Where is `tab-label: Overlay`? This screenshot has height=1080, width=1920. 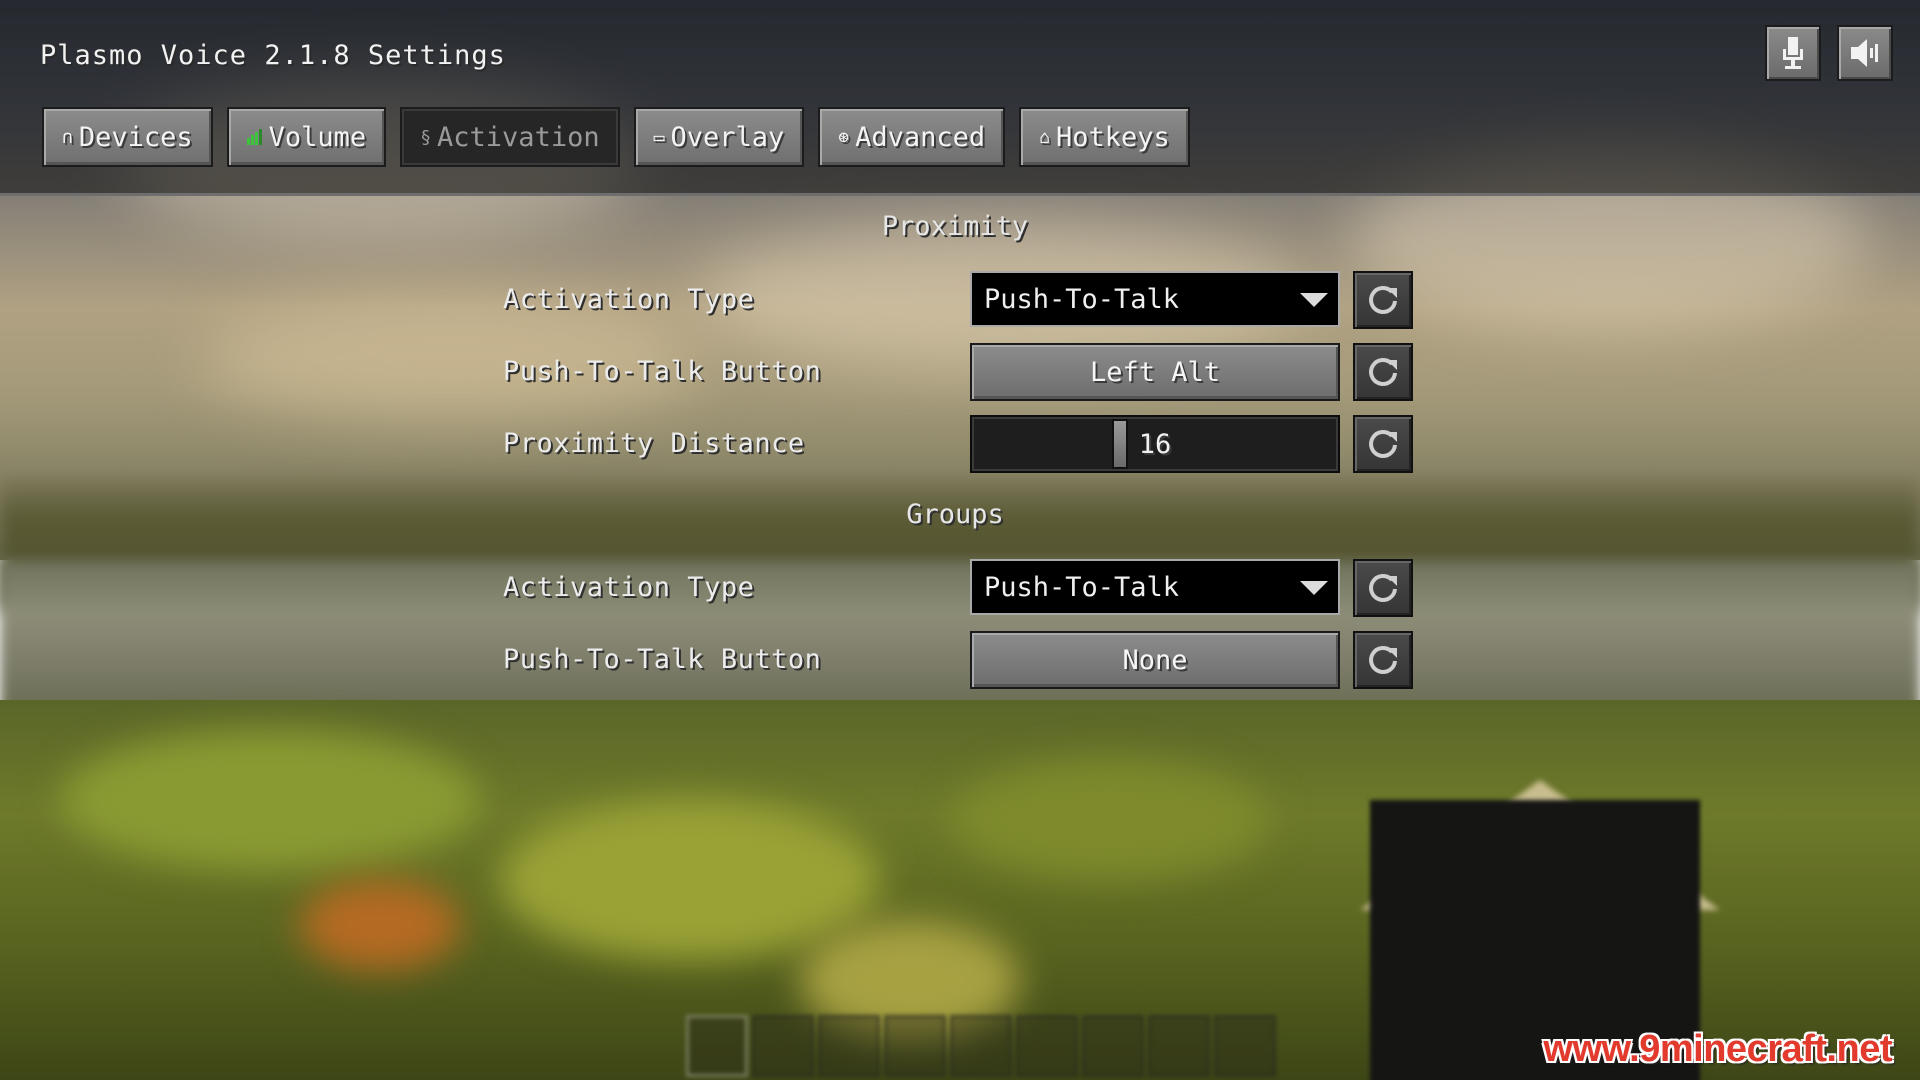 tab-label: Overlay is located at coordinates (727, 137).